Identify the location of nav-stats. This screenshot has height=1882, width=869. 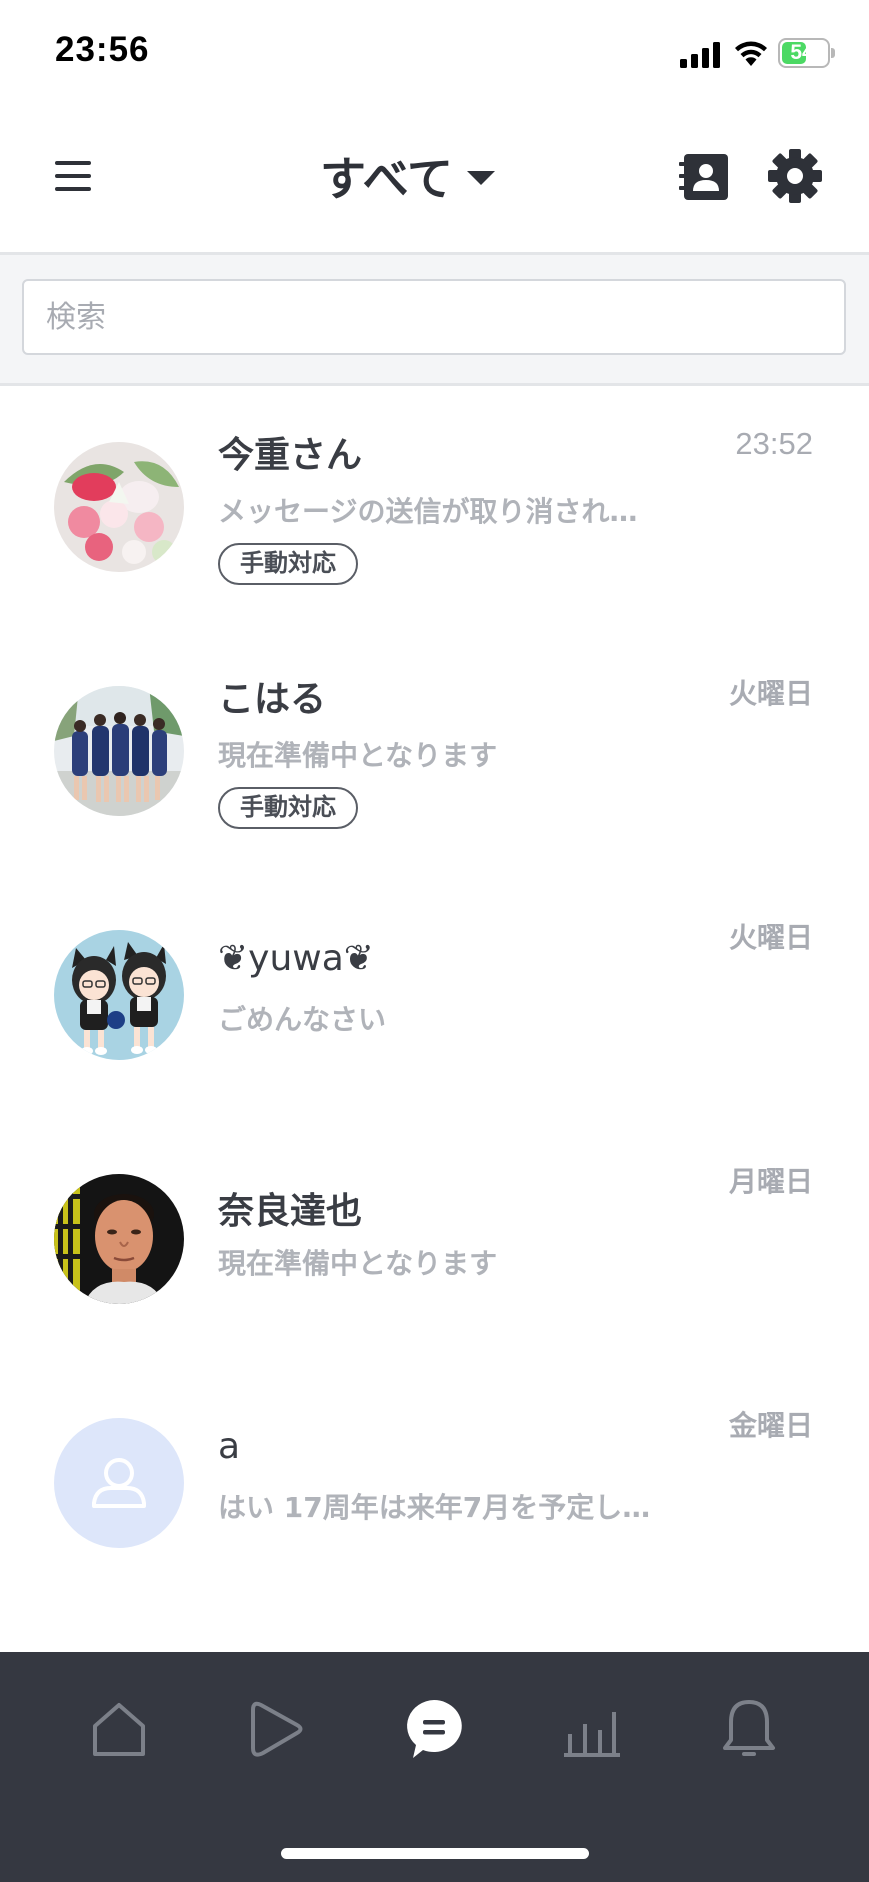
(591, 1729).